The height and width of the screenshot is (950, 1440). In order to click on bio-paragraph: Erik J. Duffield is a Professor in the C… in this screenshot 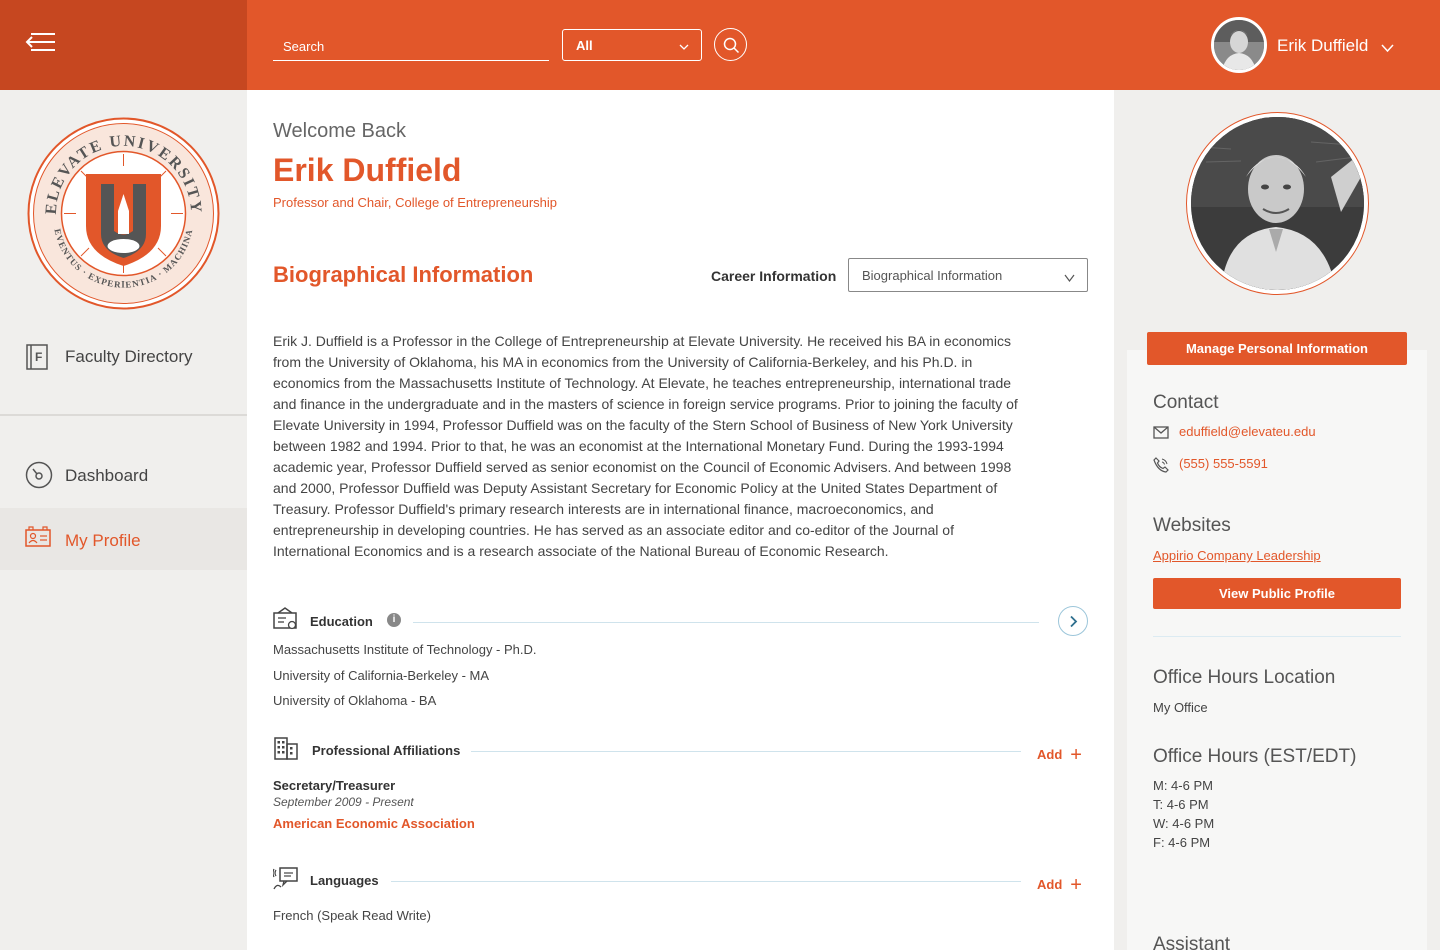, I will do `click(645, 446)`.